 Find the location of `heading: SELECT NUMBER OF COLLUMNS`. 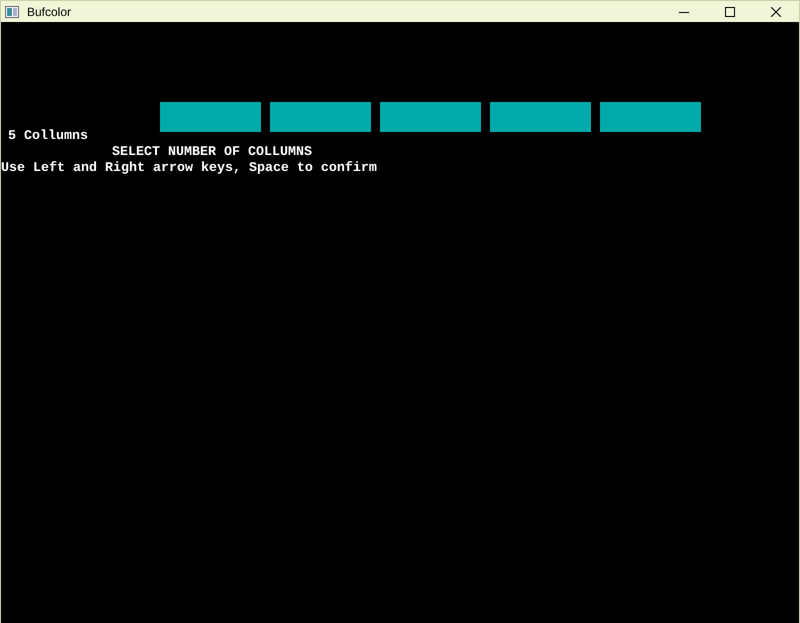

heading: SELECT NUMBER OF COLLUMNS is located at coordinates (212, 153).